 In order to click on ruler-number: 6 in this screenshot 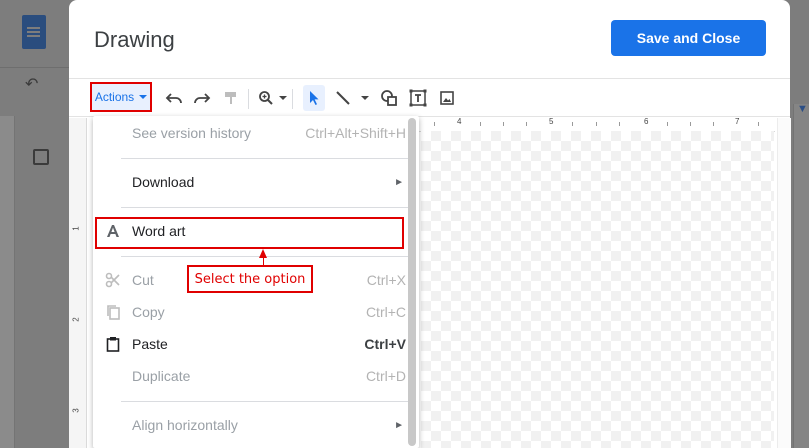, I will do `click(646, 121)`.